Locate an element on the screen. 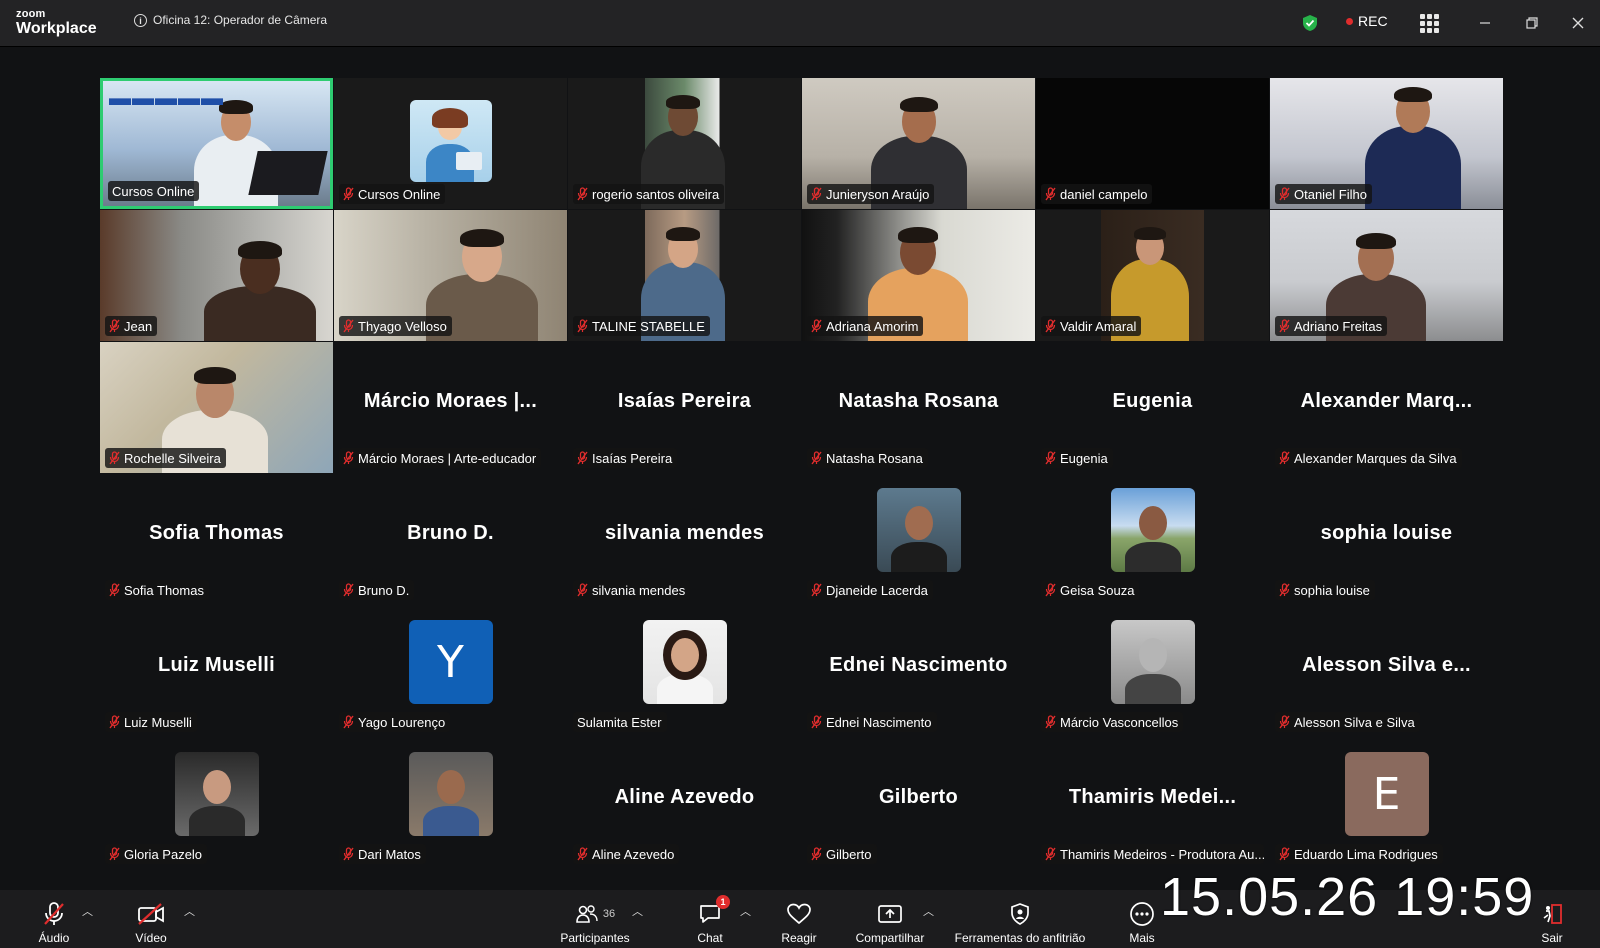  participant-tile: rogerio santos oliveira is located at coordinates (684, 143).